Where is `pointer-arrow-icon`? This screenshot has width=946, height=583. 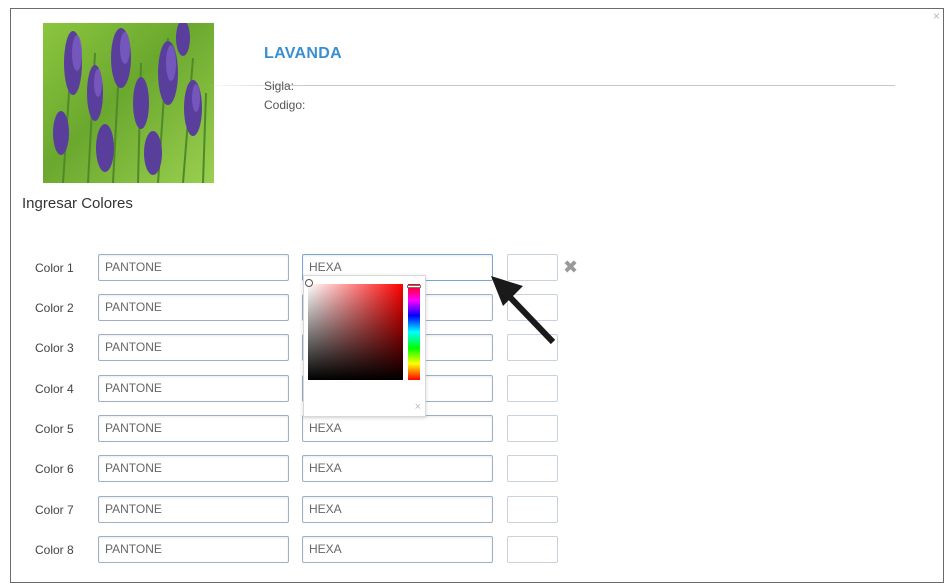
pointer-arrow-icon is located at coordinates (523, 310).